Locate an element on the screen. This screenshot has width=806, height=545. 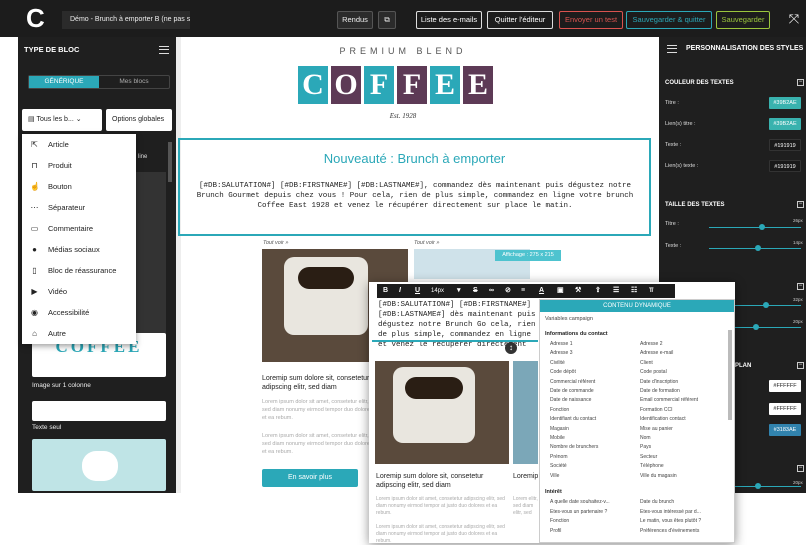
title-link-color-swatch: #39B2AE is located at coordinates (785, 124).